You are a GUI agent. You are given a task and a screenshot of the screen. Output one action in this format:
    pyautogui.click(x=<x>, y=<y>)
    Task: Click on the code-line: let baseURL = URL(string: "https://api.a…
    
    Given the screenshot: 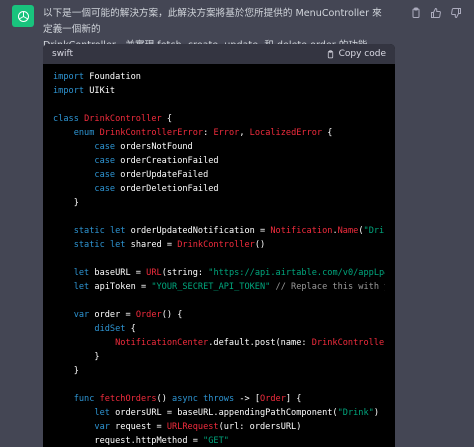 What is the action you would take?
    pyautogui.click(x=219, y=273)
    